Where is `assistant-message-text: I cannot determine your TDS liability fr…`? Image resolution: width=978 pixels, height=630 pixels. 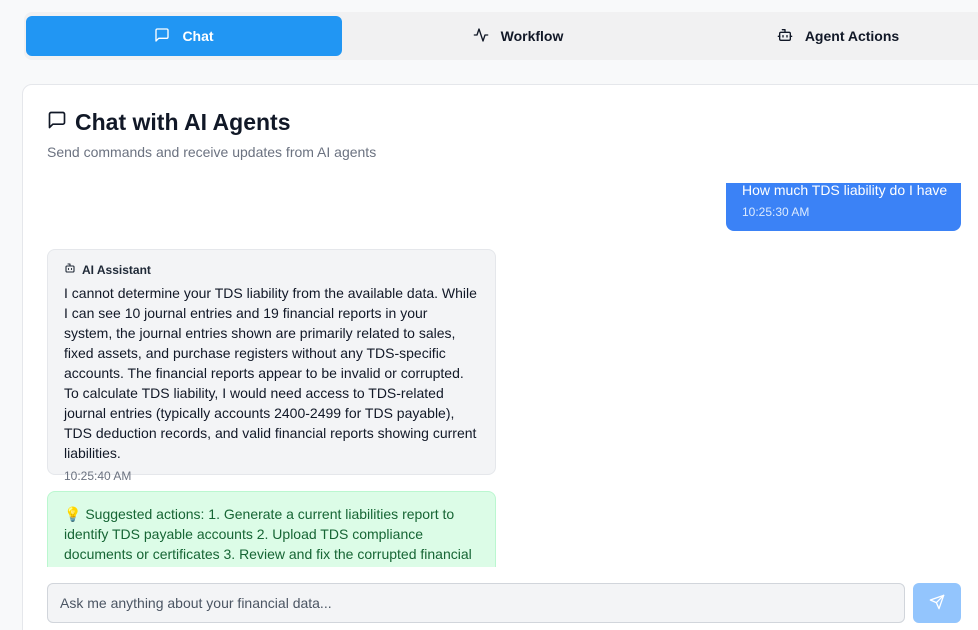 assistant-message-text: I cannot determine your TDS liability fr… is located at coordinates (270, 373).